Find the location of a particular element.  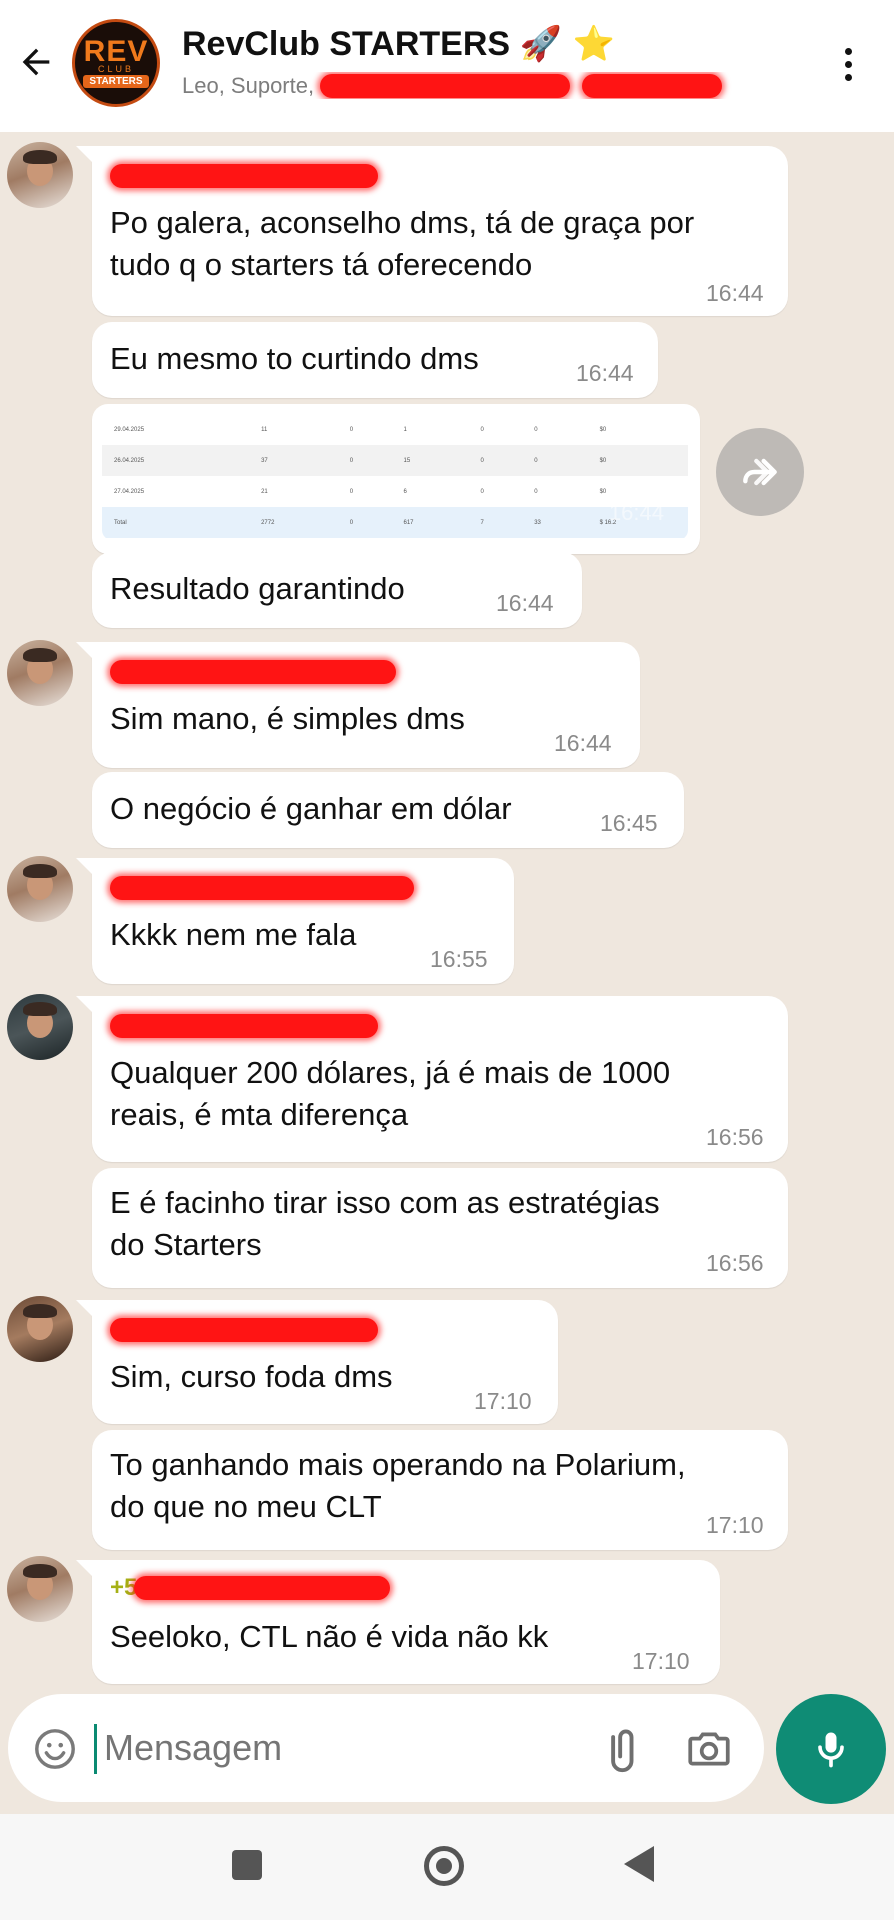

table-cell: 617 is located at coordinates (430, 522).